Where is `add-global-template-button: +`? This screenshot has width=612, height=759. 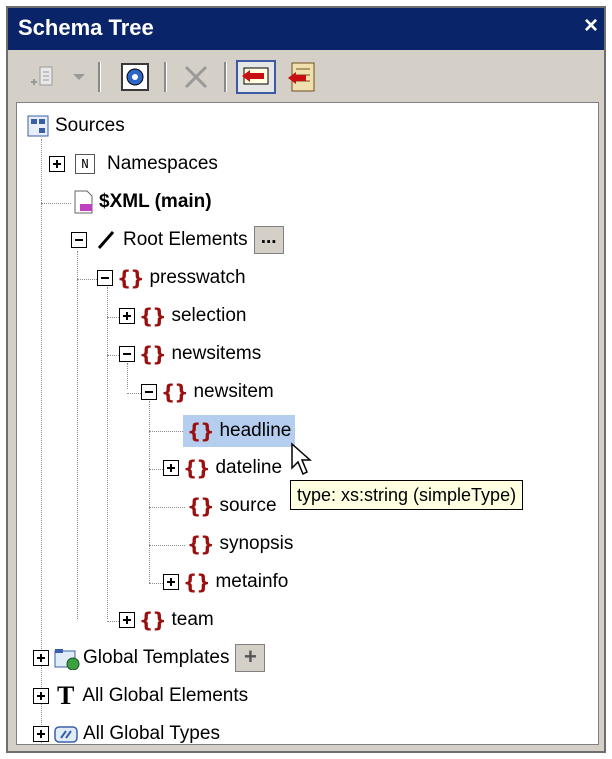 add-global-template-button: + is located at coordinates (250, 658).